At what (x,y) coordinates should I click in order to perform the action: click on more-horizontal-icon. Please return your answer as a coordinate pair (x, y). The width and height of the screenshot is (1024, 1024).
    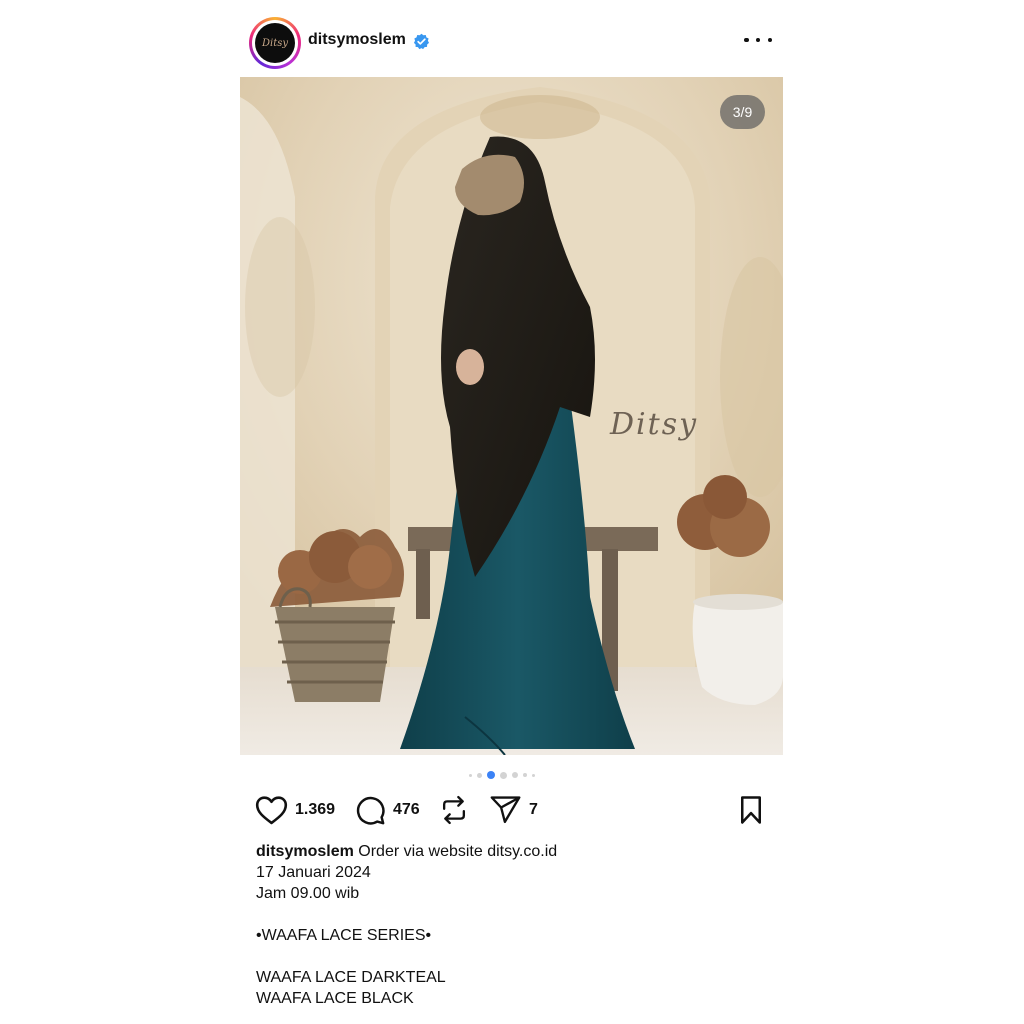
    Looking at the image, I should click on (746, 40).